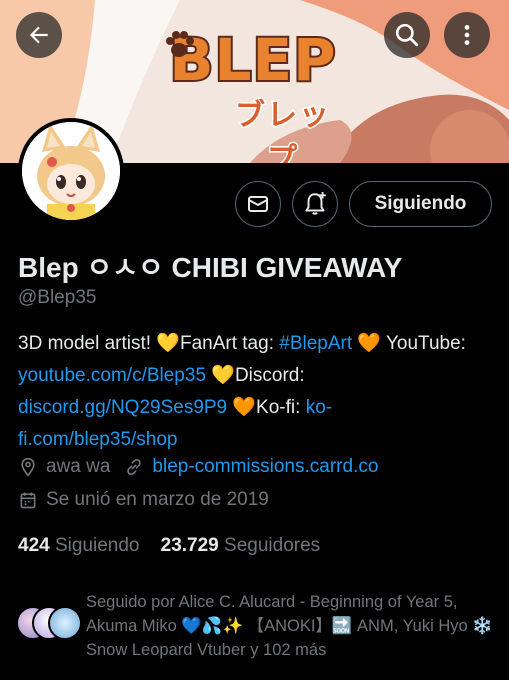  I want to click on location-pin-icon, so click(28, 467).